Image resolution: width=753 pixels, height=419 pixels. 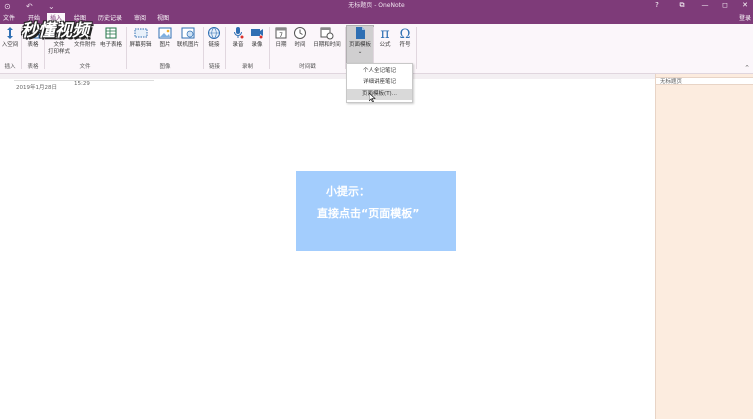 What do you see at coordinates (405, 45) in the screenshot?
I see `symbol-label: 符号` at bounding box center [405, 45].